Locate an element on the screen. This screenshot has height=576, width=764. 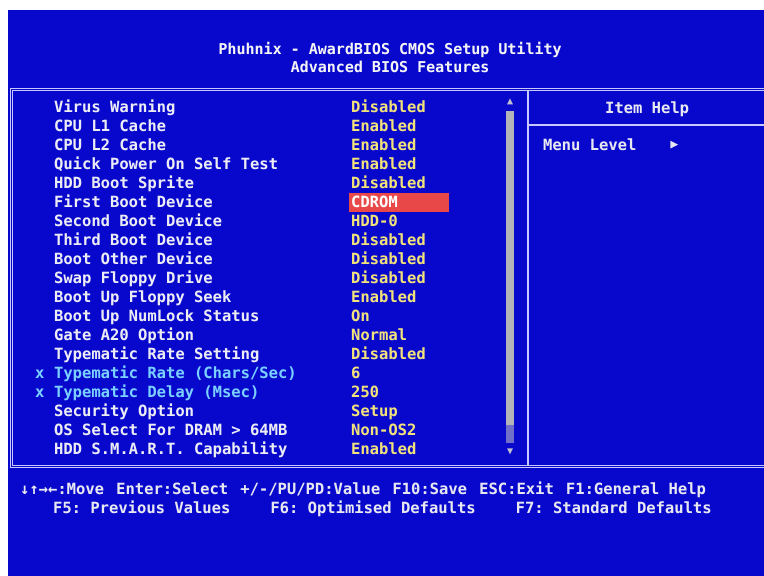
setting-label: Boot Other Device is located at coordinates (133, 259).